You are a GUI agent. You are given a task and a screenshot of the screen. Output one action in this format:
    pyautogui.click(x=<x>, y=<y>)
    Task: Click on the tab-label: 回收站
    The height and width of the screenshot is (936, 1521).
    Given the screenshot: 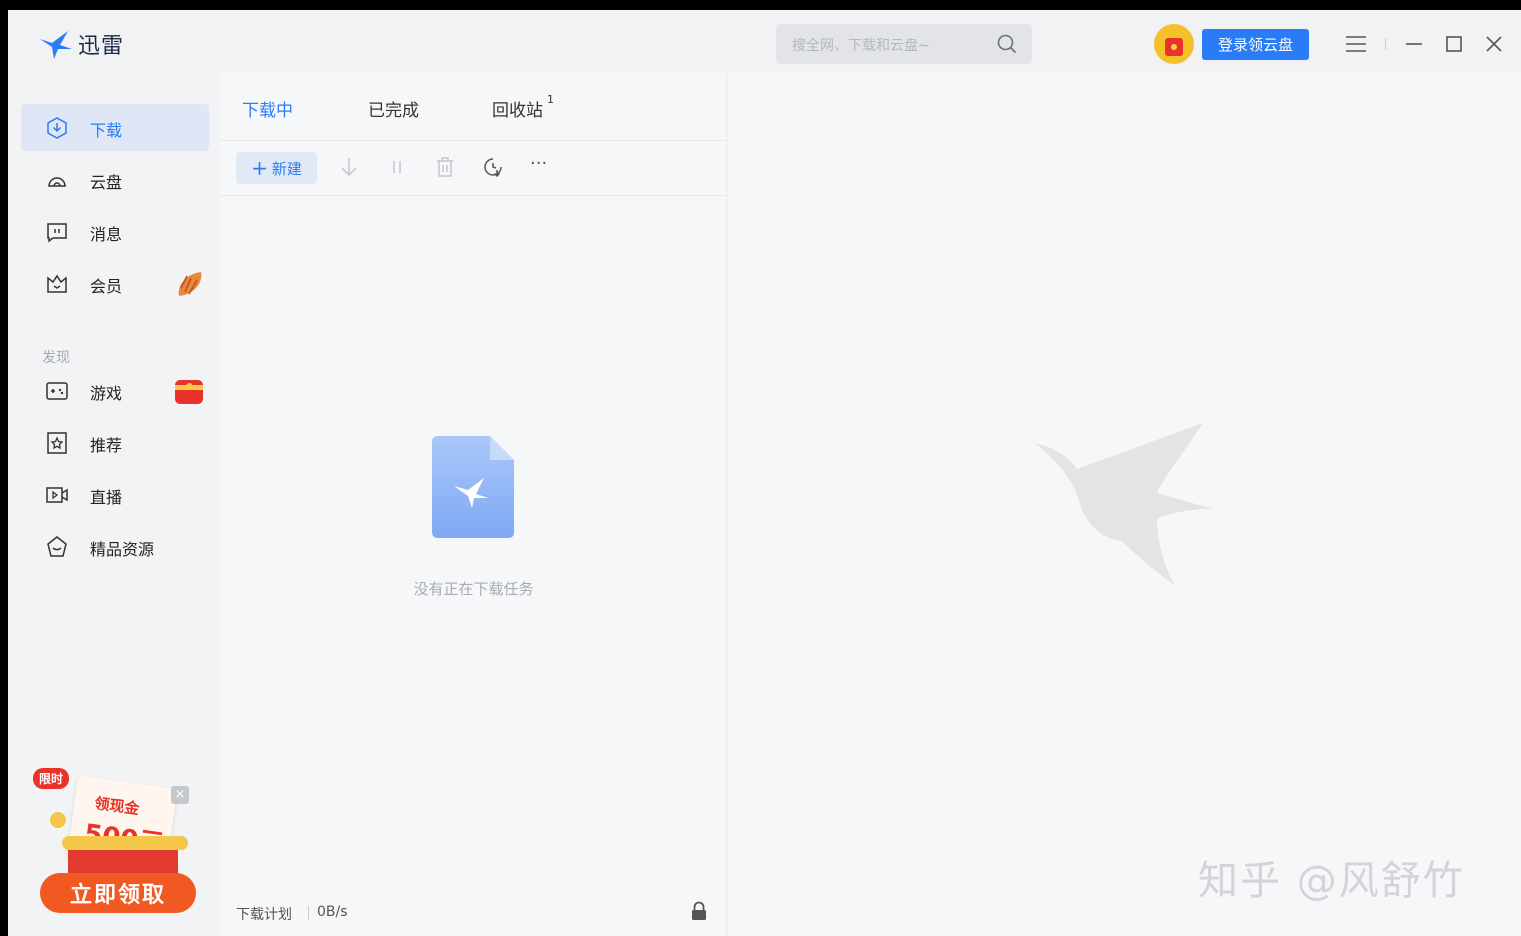 What is the action you would take?
    pyautogui.click(x=517, y=111)
    